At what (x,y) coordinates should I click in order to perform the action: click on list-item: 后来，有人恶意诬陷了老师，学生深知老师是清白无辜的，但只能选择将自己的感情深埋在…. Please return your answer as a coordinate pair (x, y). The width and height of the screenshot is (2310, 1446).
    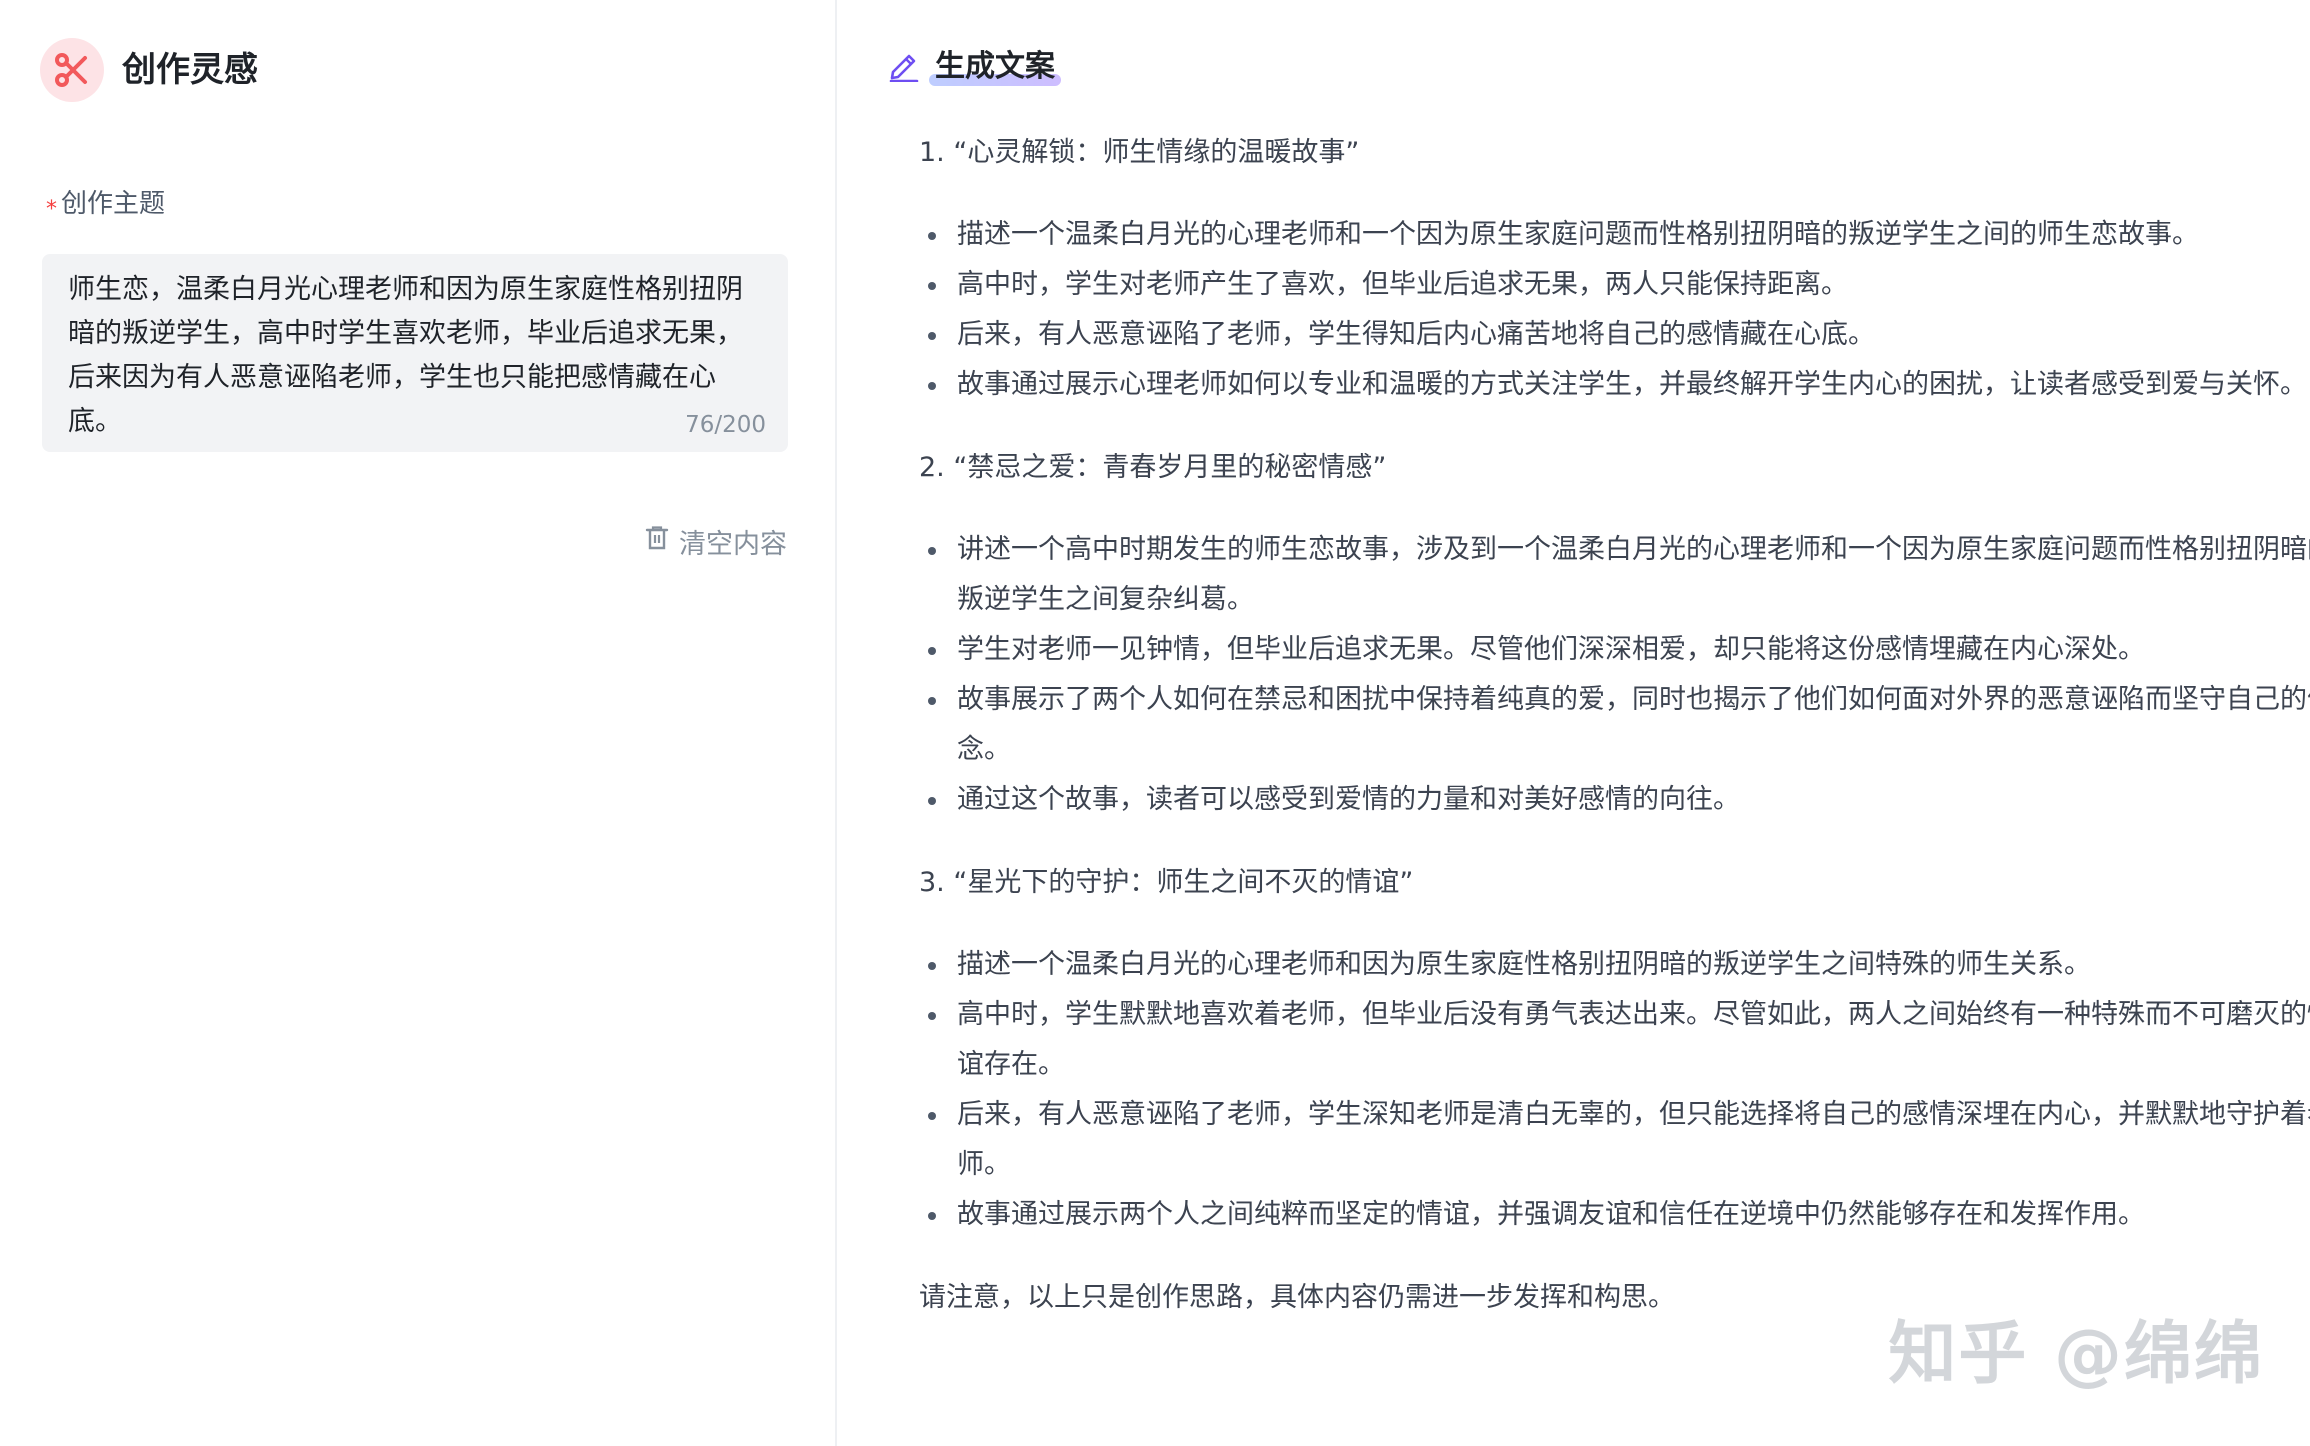
    Looking at the image, I should click on (1614, 1140).